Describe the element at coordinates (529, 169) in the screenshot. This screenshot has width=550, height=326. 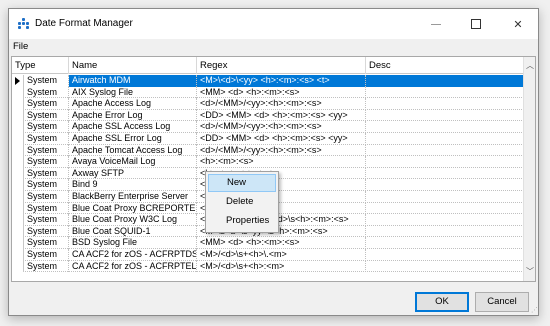
I see `vertical-scrollbar: ︿ ﹀` at that location.